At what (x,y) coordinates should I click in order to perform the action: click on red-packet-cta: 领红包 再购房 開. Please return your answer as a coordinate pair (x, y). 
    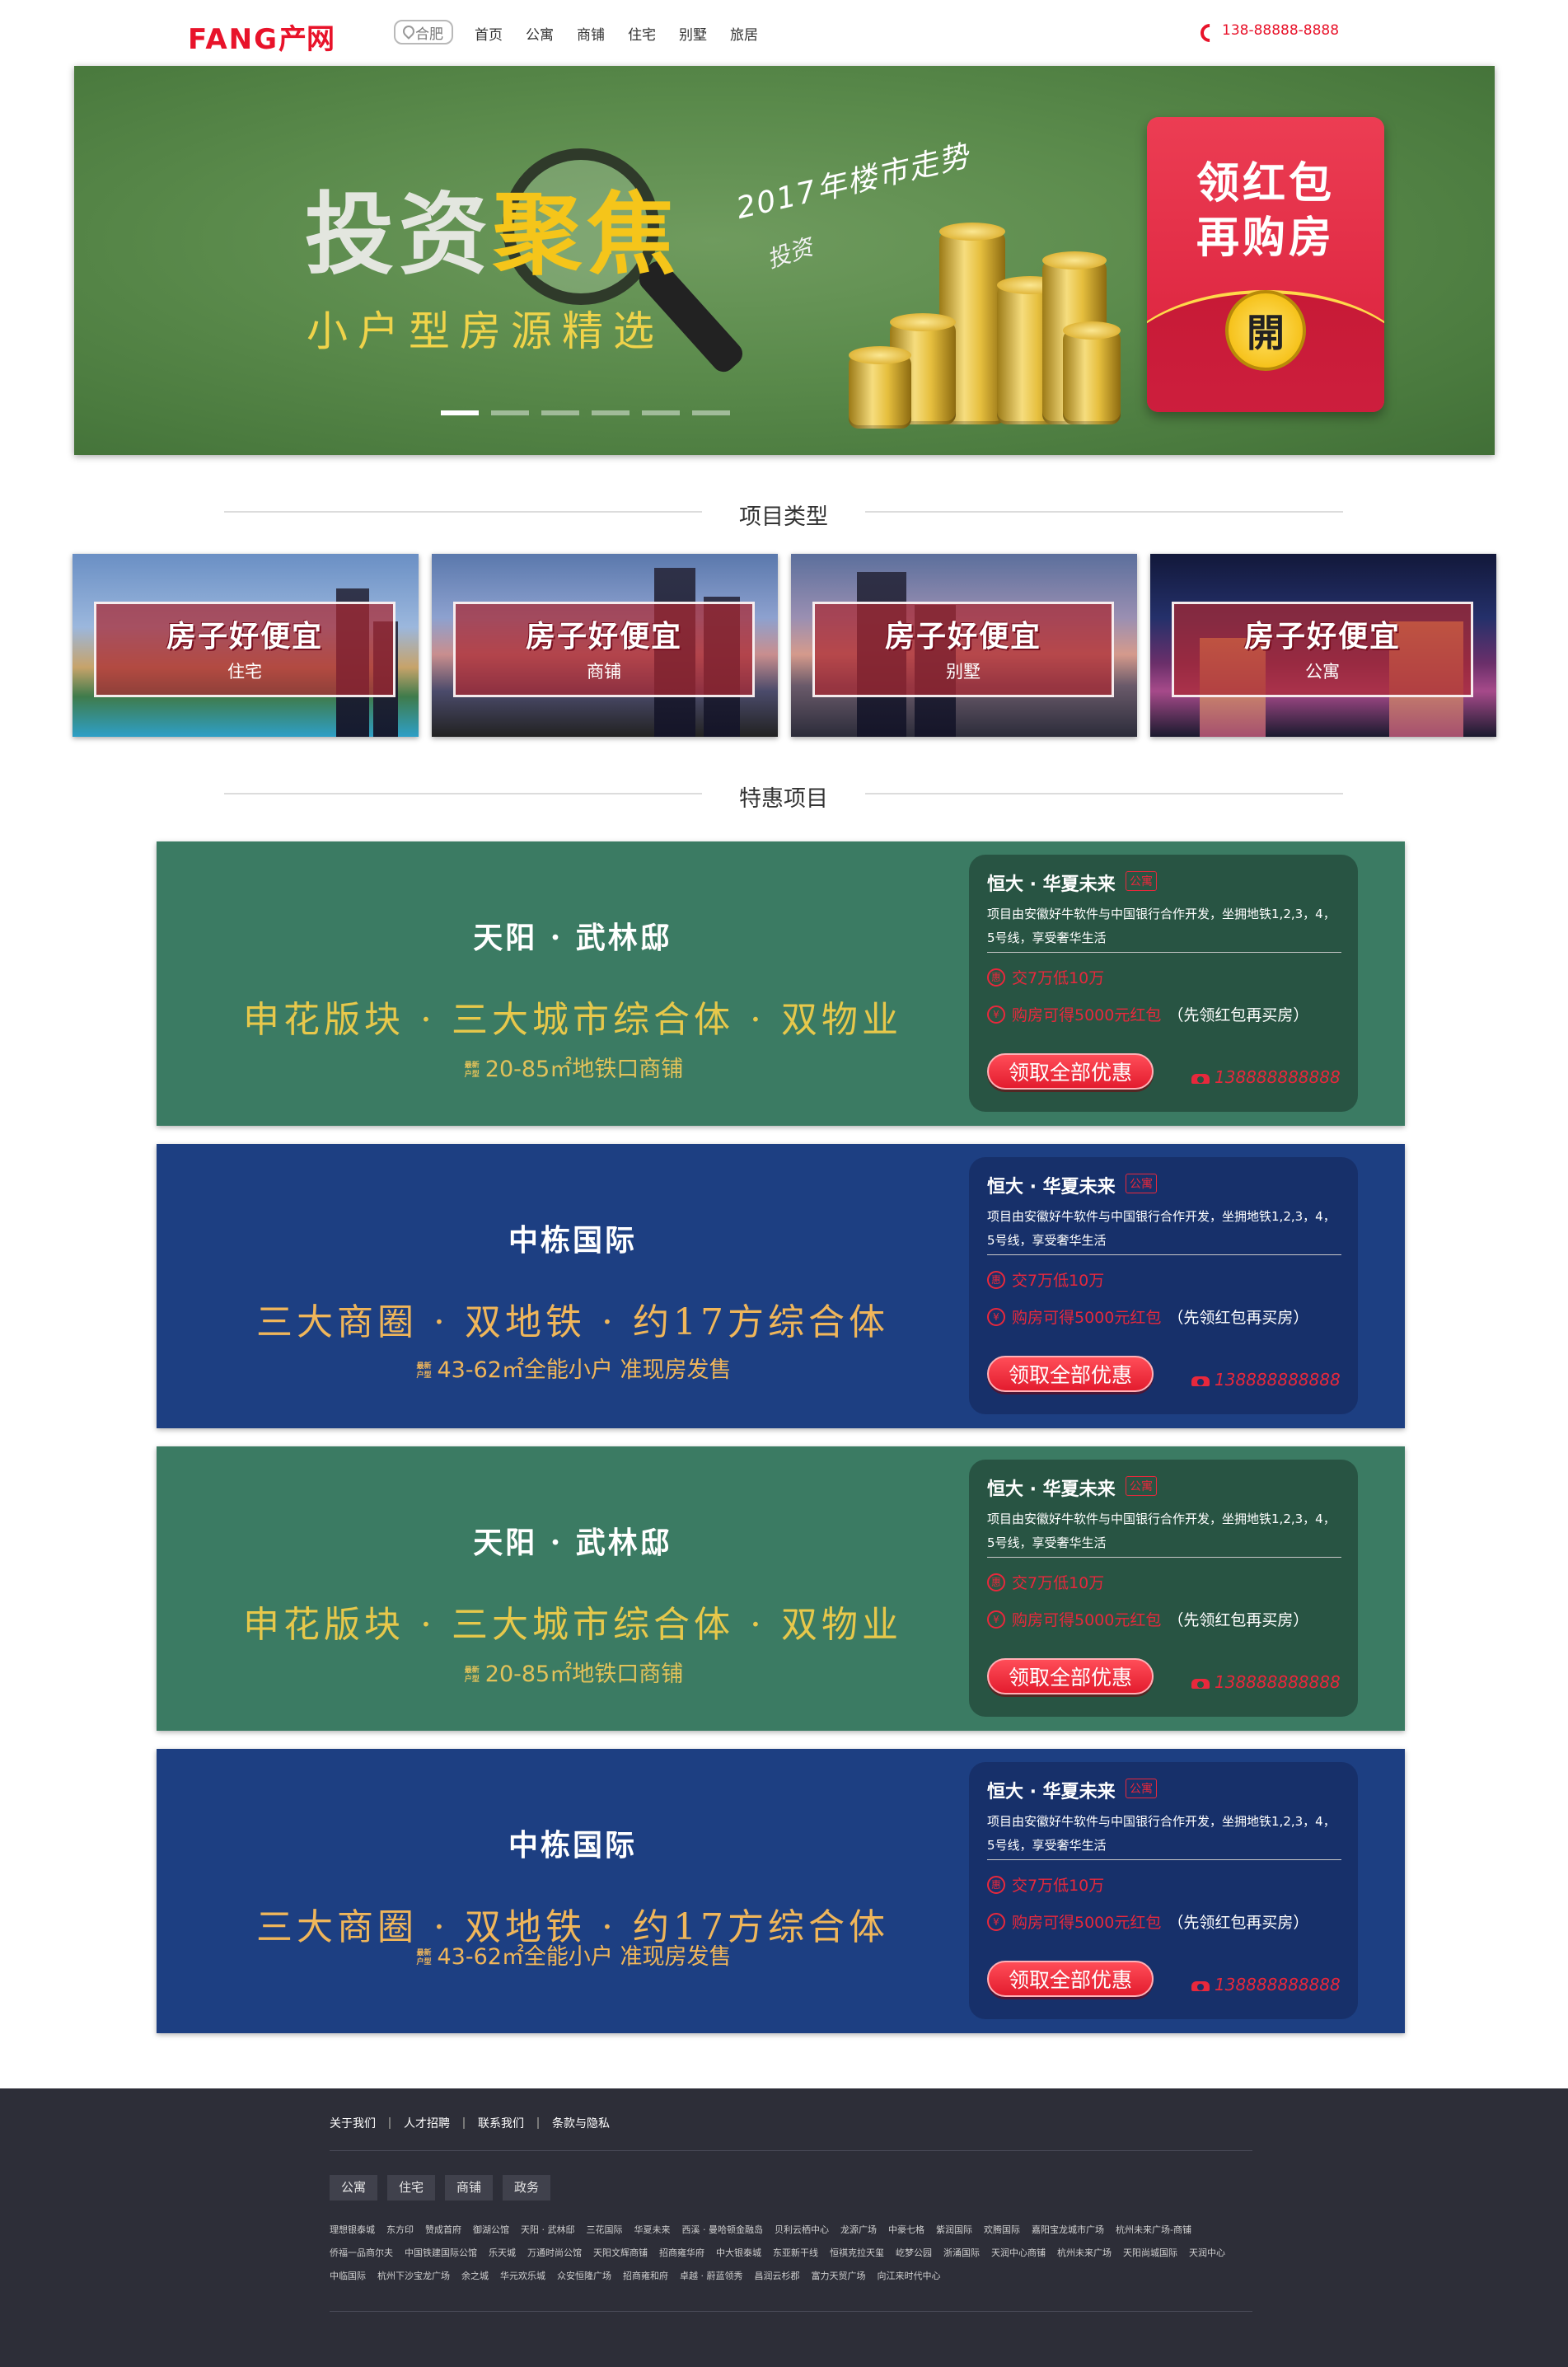
    Looking at the image, I should click on (1265, 264).